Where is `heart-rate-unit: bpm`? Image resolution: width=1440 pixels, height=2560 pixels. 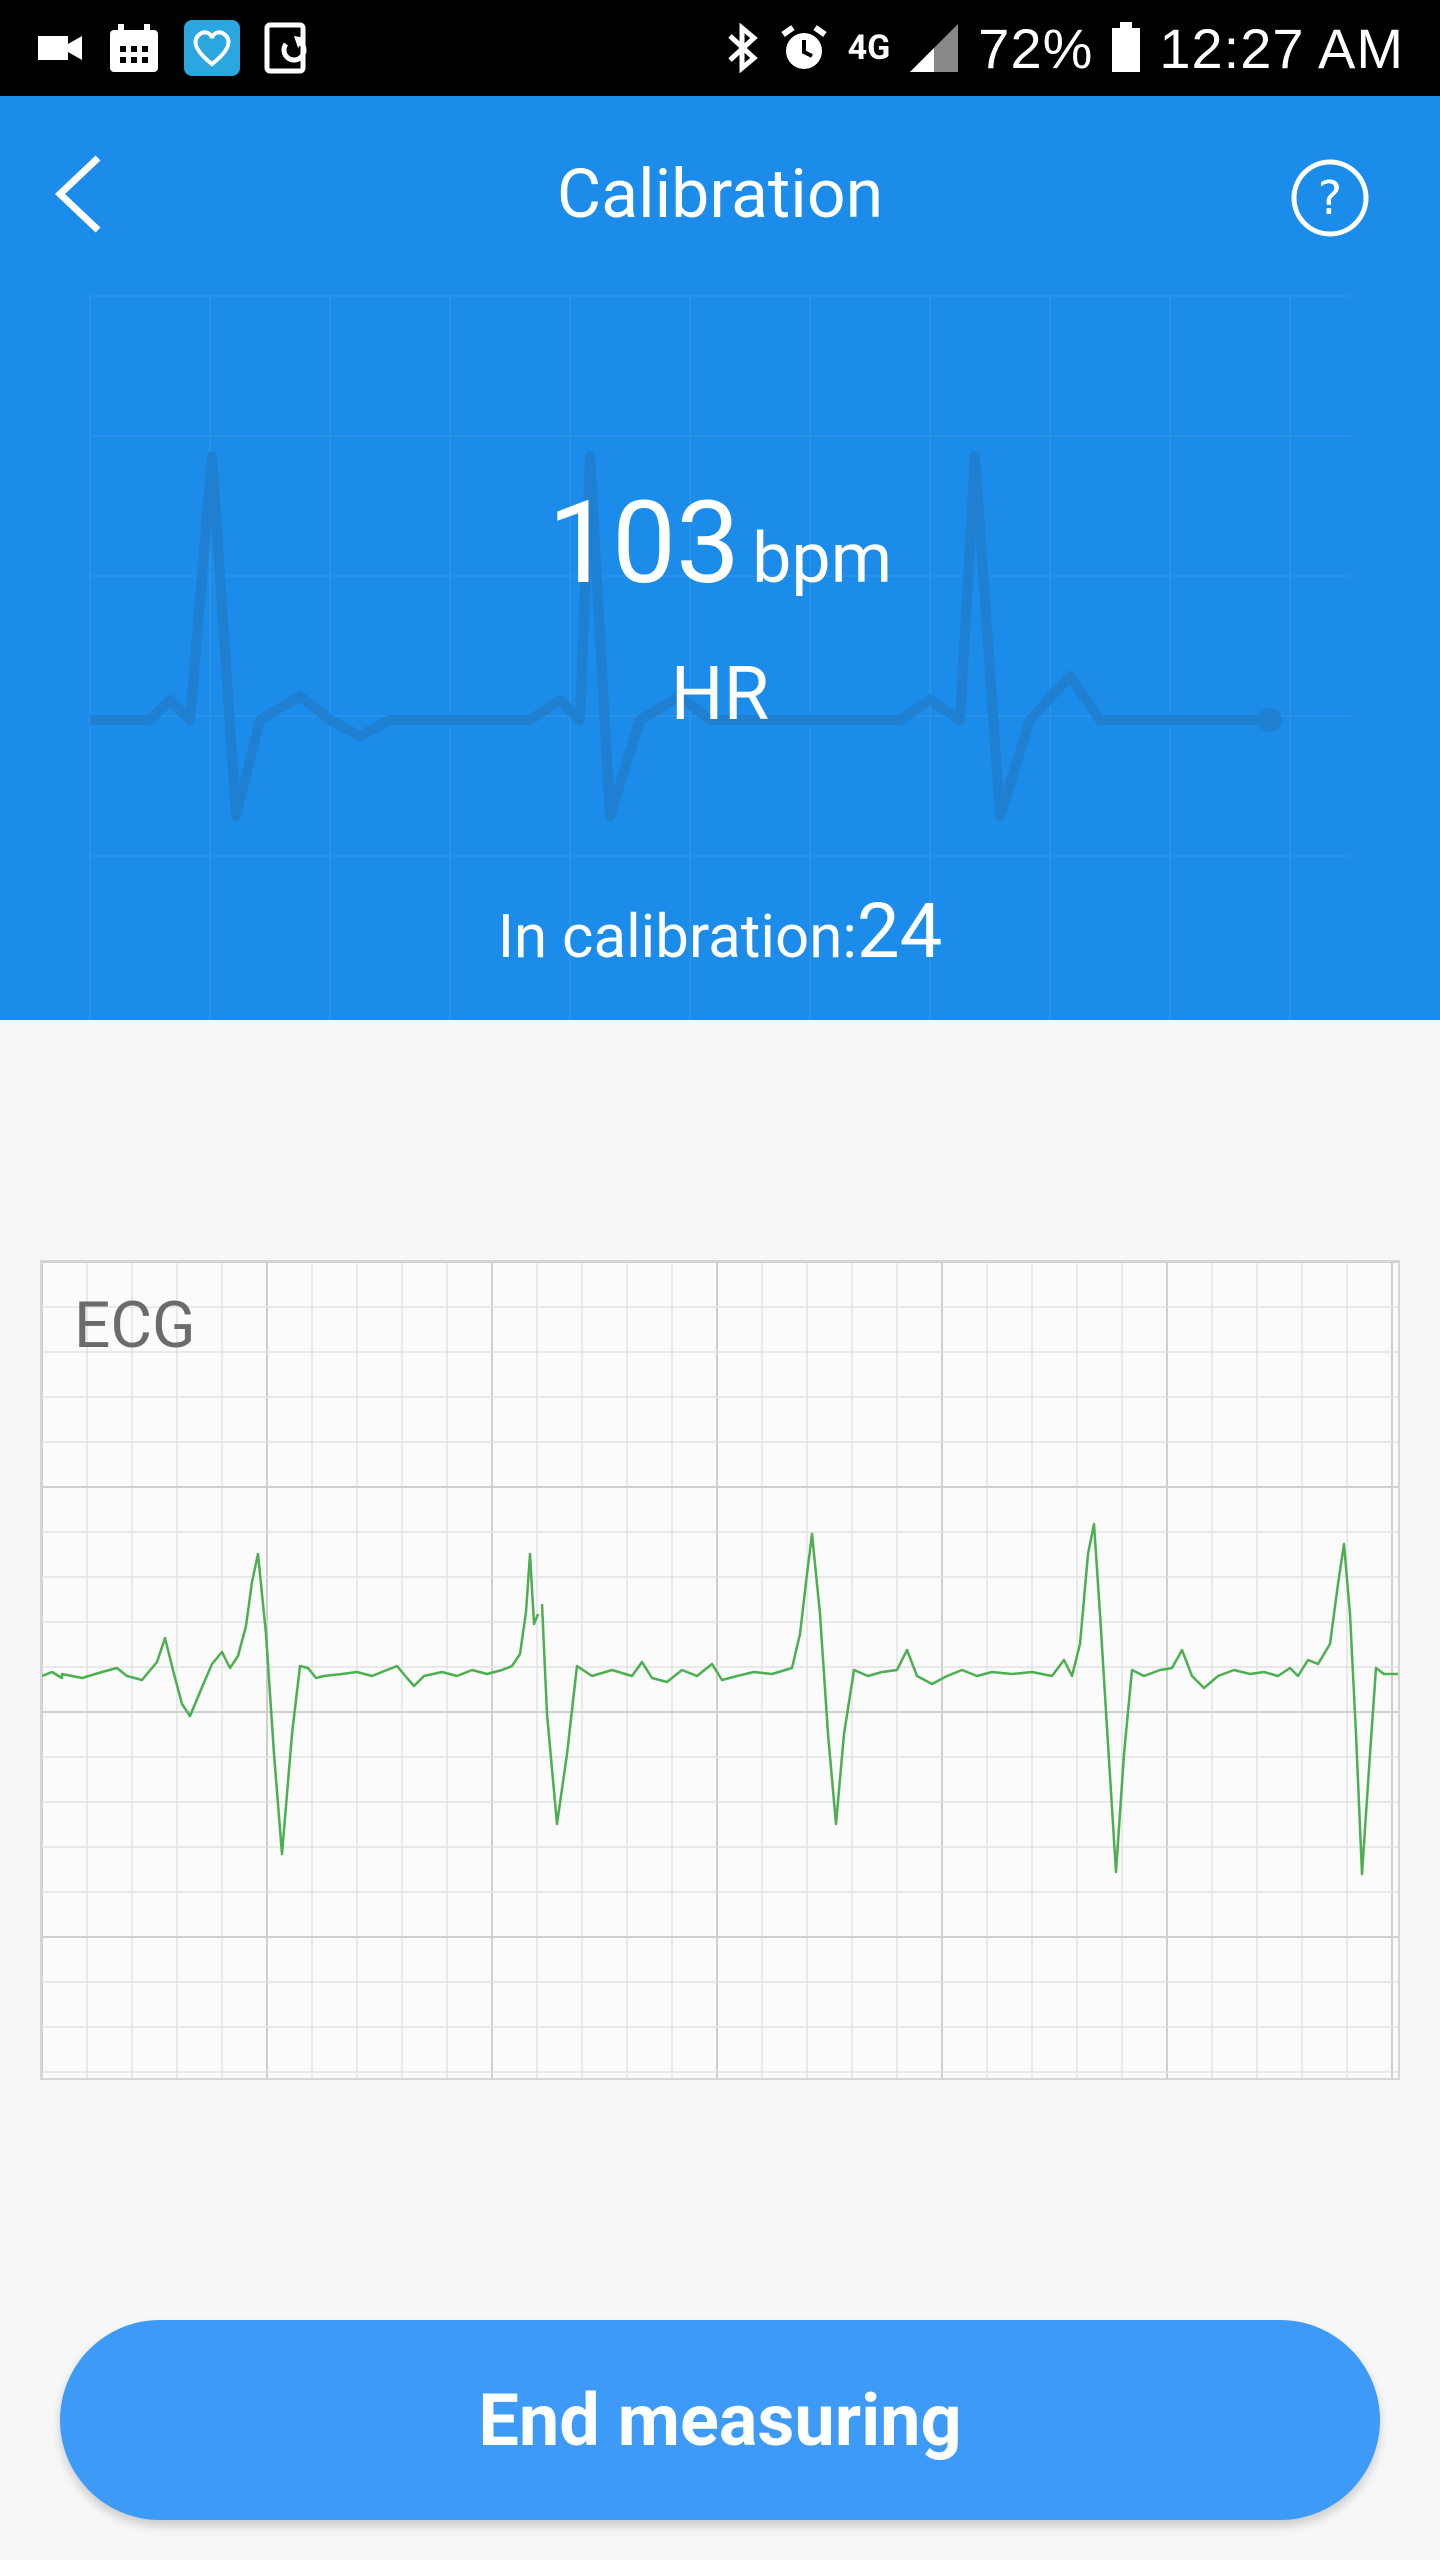 heart-rate-unit: bpm is located at coordinates (822, 559).